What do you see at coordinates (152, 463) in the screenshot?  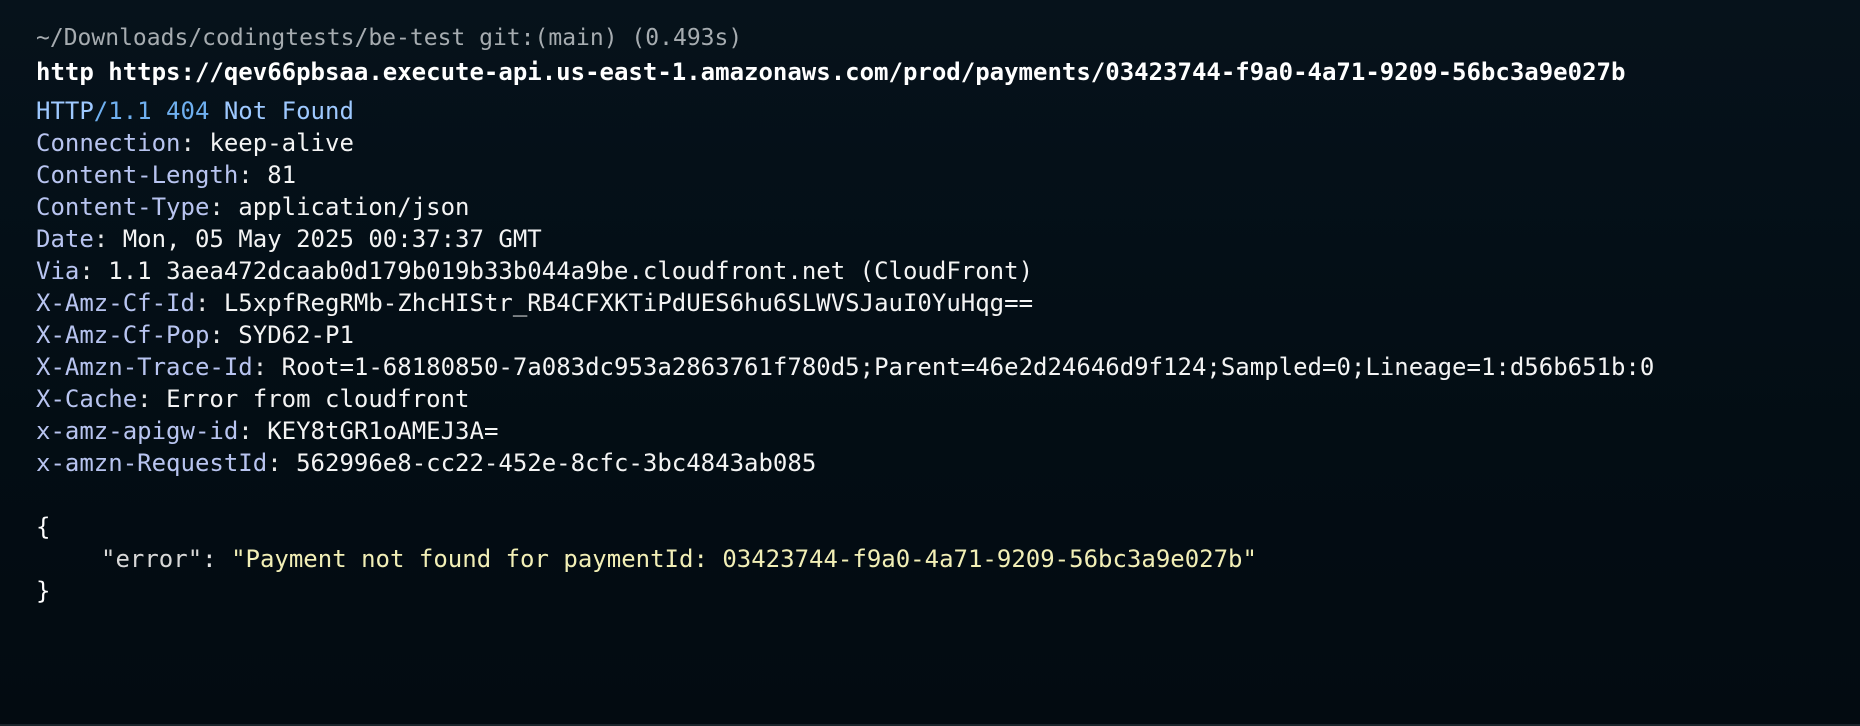 I see `header-name: x-amzn-RequestId` at bounding box center [152, 463].